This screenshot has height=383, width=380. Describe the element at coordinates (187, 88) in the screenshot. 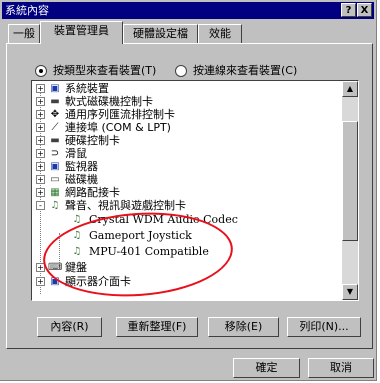

I see `tree-item-system-devices: + ▣ 系統裝置` at that location.